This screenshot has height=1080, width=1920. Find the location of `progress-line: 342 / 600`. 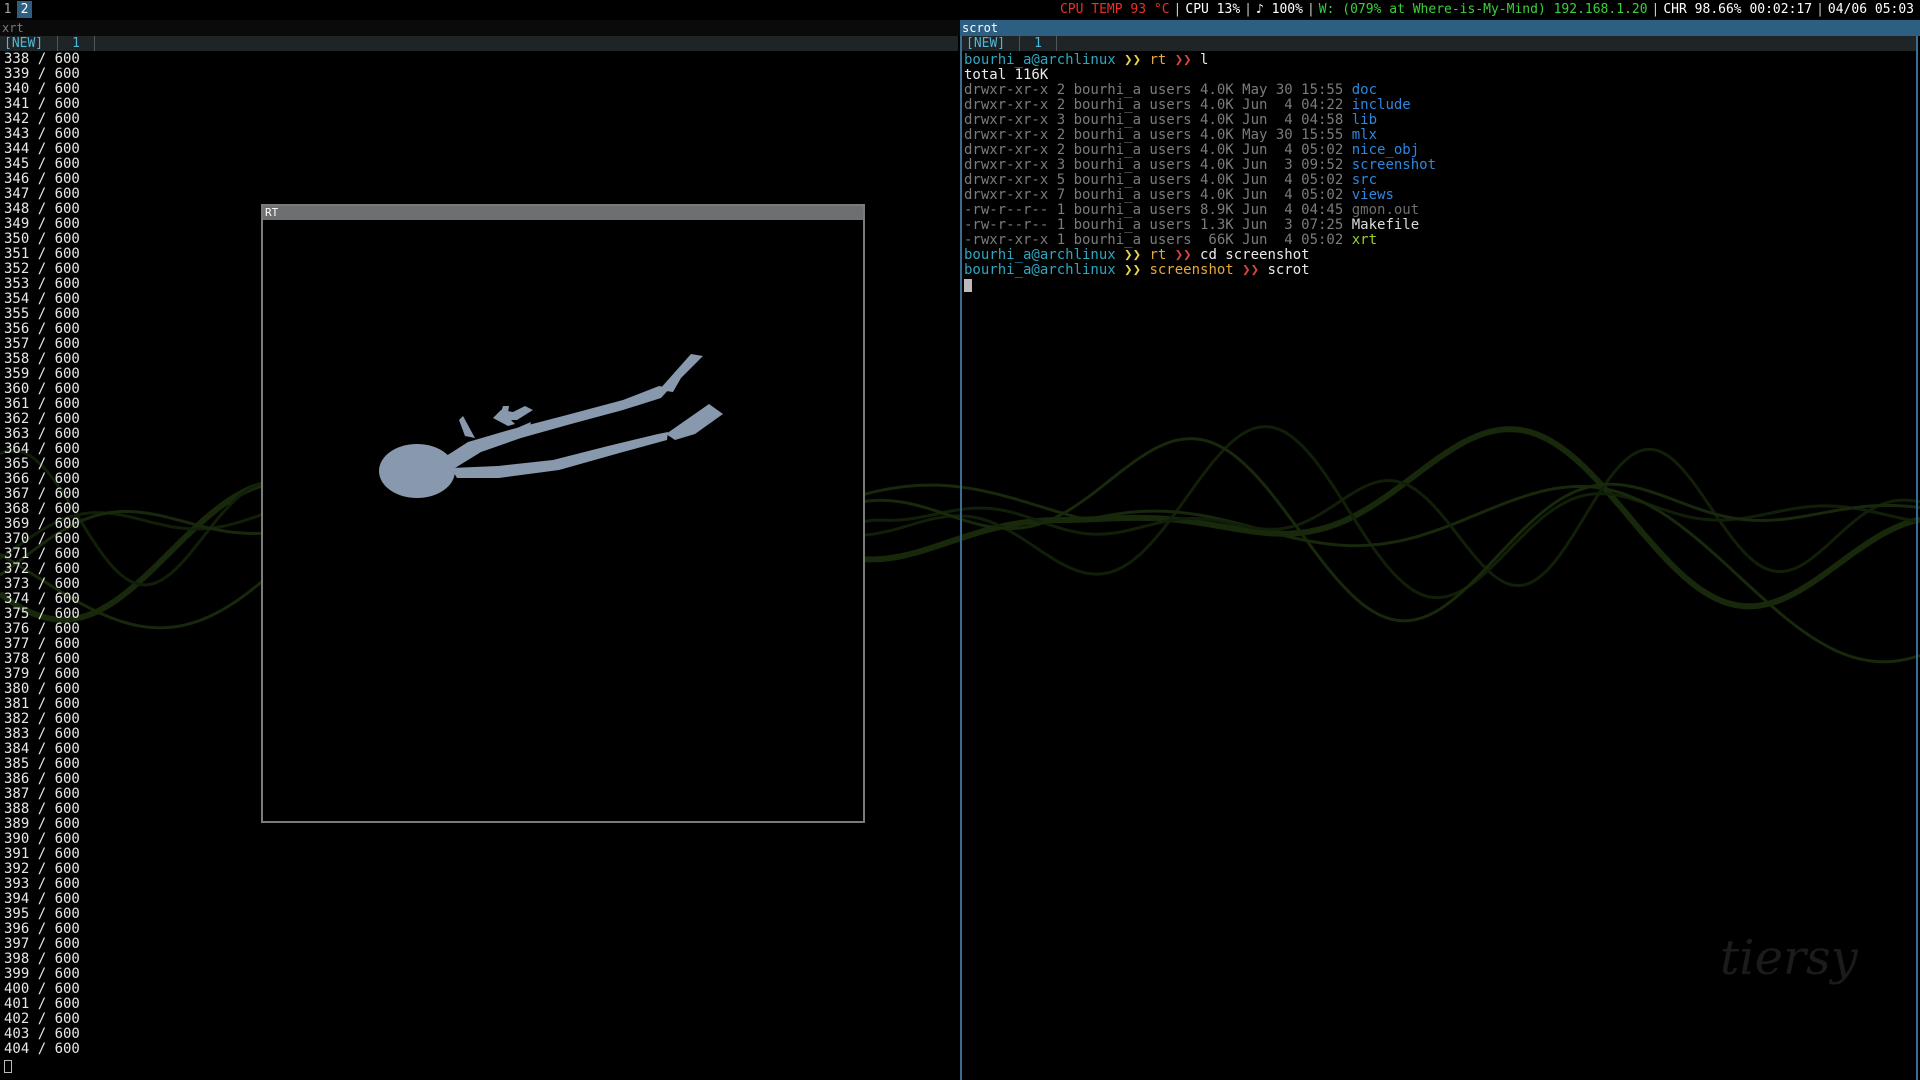

progress-line: 342 / 600 is located at coordinates (42, 119).